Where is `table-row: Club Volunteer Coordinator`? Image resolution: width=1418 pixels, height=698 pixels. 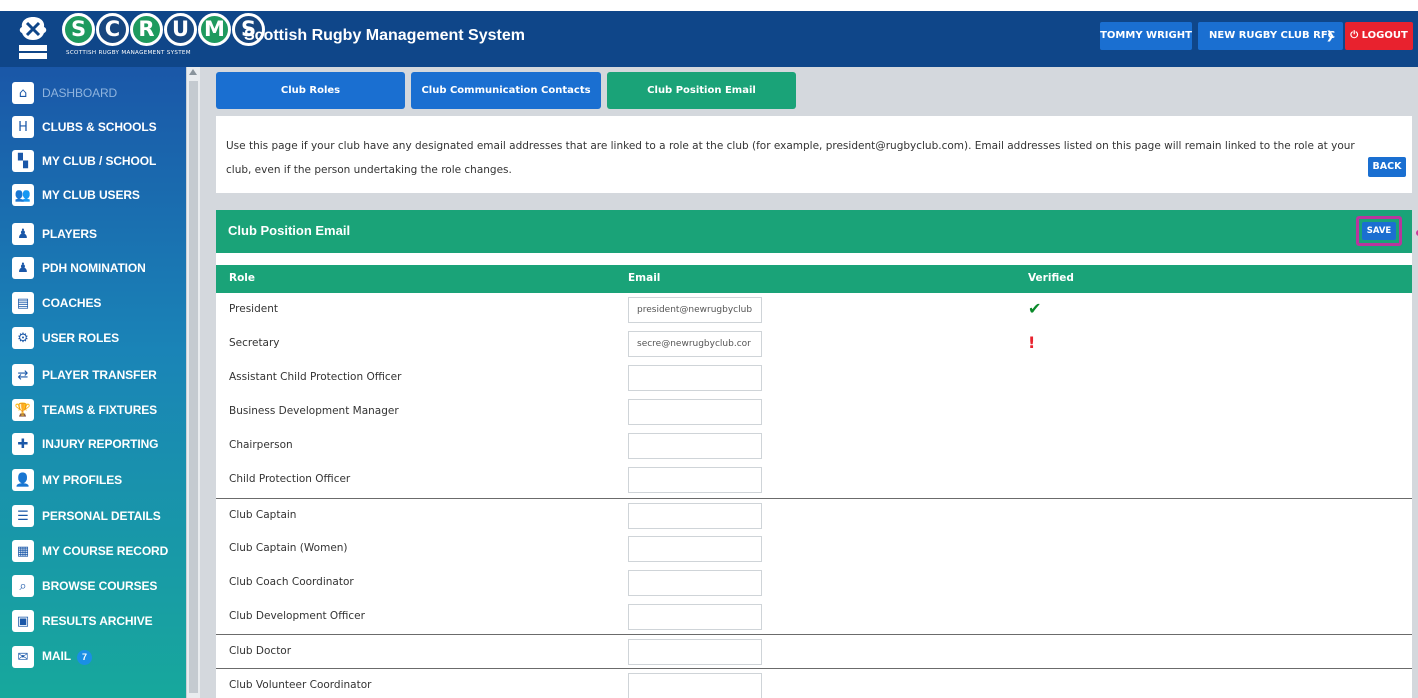
table-row: Club Volunteer Coordinator is located at coordinates (814, 683).